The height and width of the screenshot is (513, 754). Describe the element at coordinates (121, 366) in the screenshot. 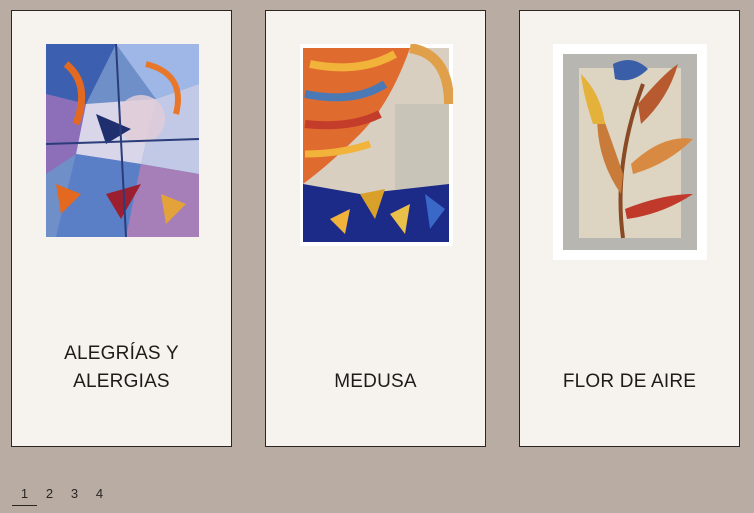

I see `artwork-title: ALEGRÍAS Y ALERGIAS` at that location.